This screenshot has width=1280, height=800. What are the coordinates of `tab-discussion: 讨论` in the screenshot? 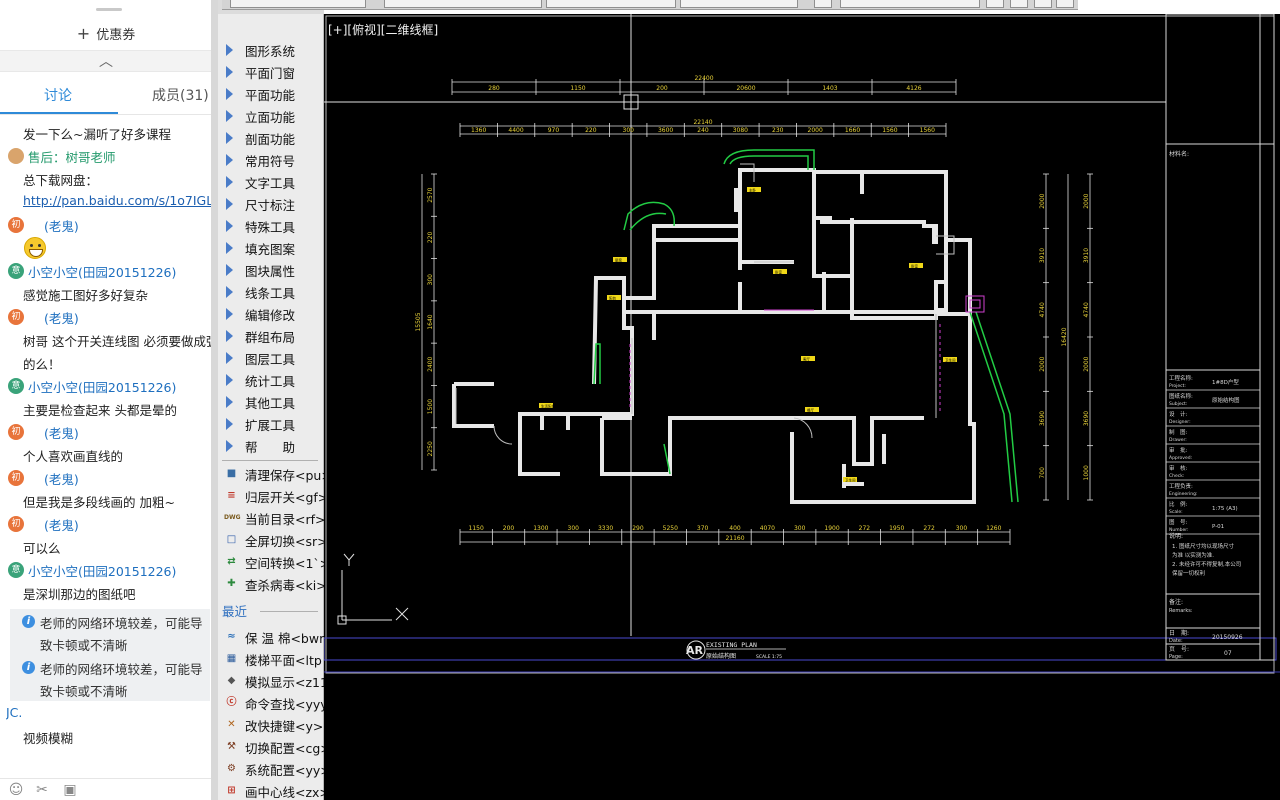 It's located at (58, 97).